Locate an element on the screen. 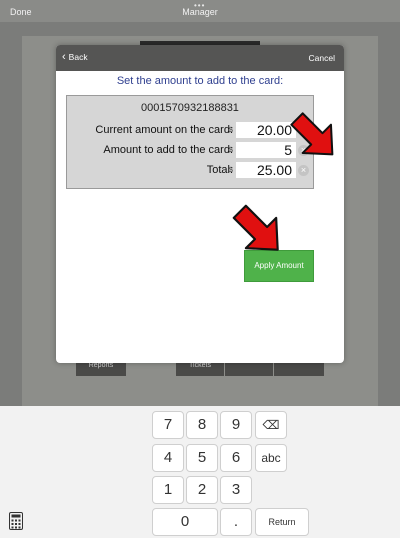  top-bar: Done ••• Manager is located at coordinates (200, 11).